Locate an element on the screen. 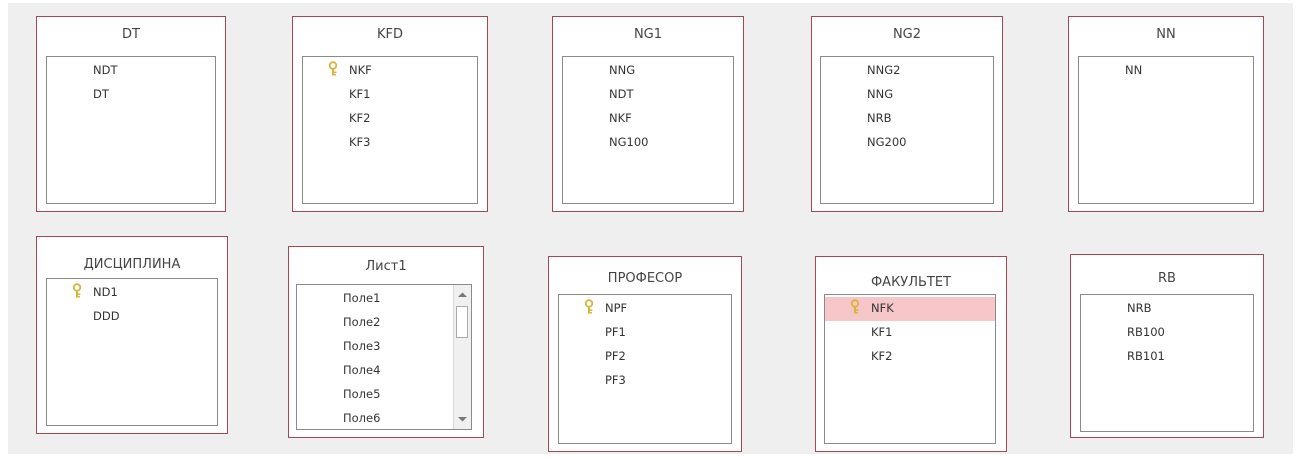  field-row: NG100 is located at coordinates (648, 143).